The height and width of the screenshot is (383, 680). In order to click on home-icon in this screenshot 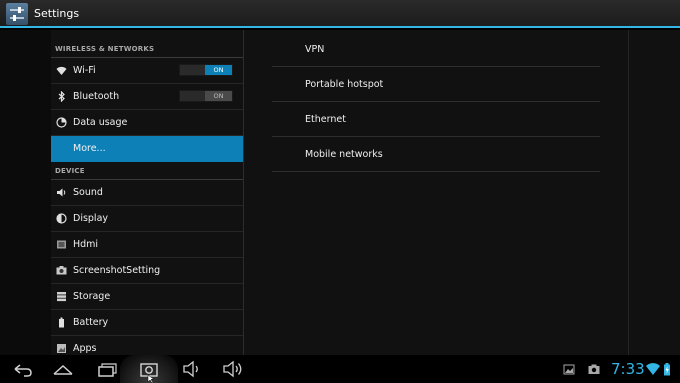, I will do `click(63, 369)`.